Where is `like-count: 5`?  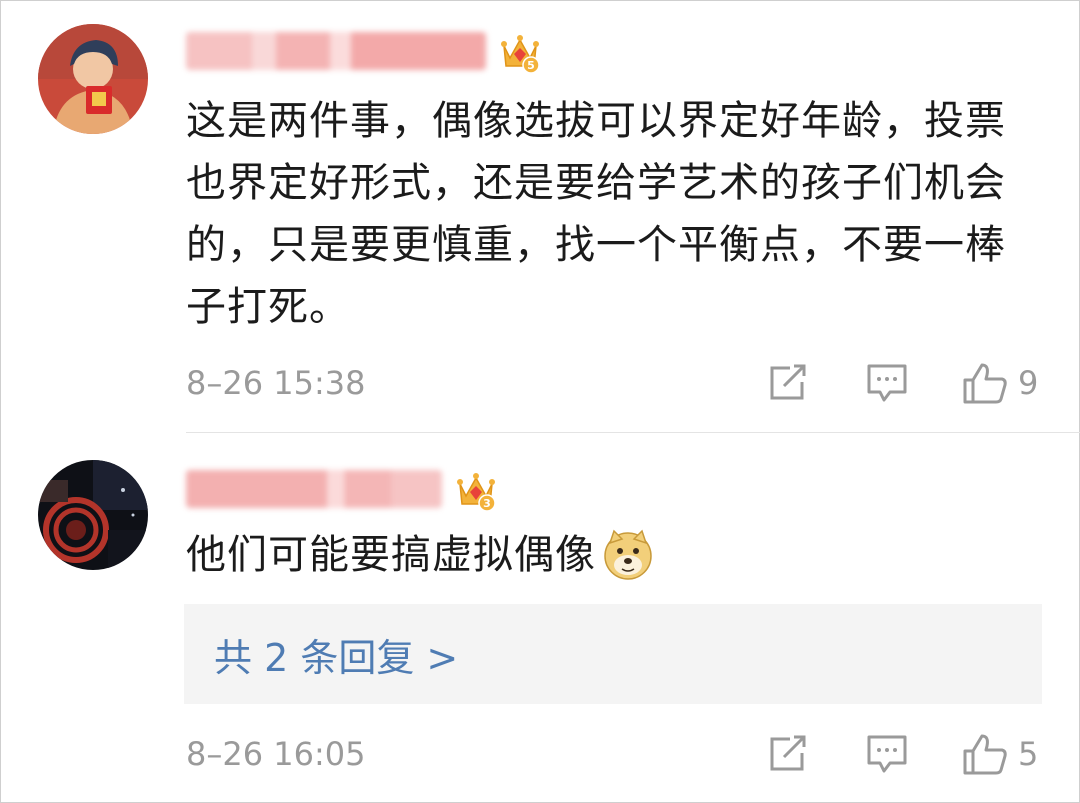
like-count: 5 is located at coordinates (1028, 754).